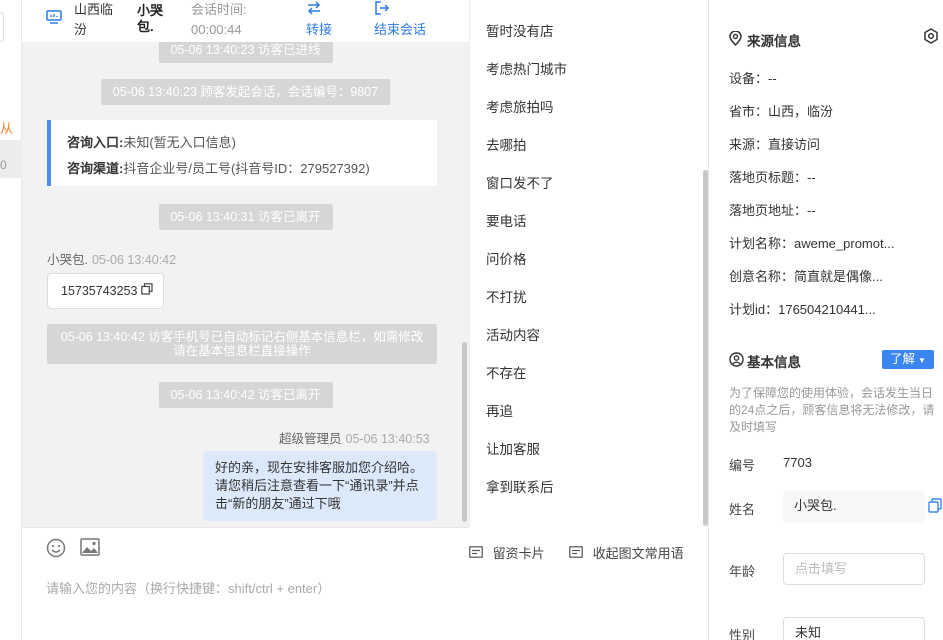 This screenshot has height=640, width=943. I want to click on lead-card-label: 留资卡片, so click(518, 553).